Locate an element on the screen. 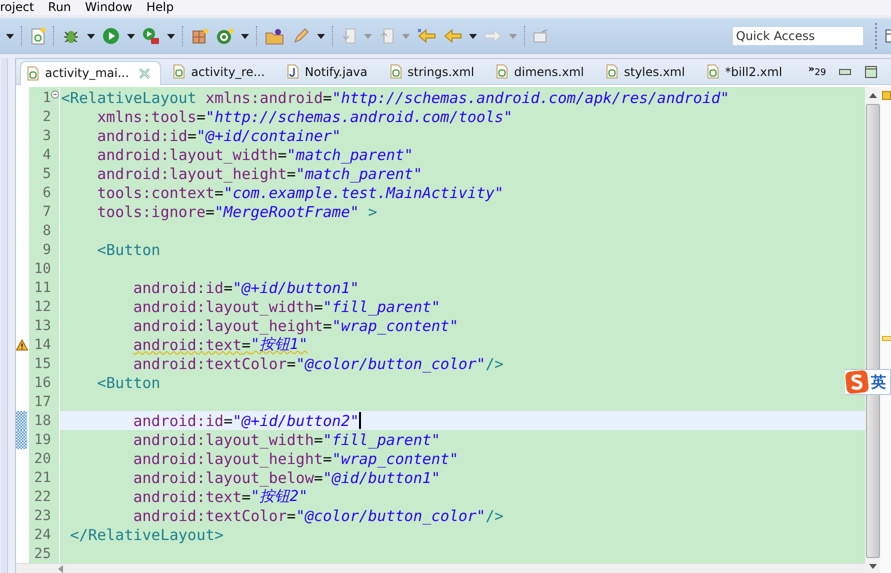  tag-end: /> is located at coordinates (494, 515).